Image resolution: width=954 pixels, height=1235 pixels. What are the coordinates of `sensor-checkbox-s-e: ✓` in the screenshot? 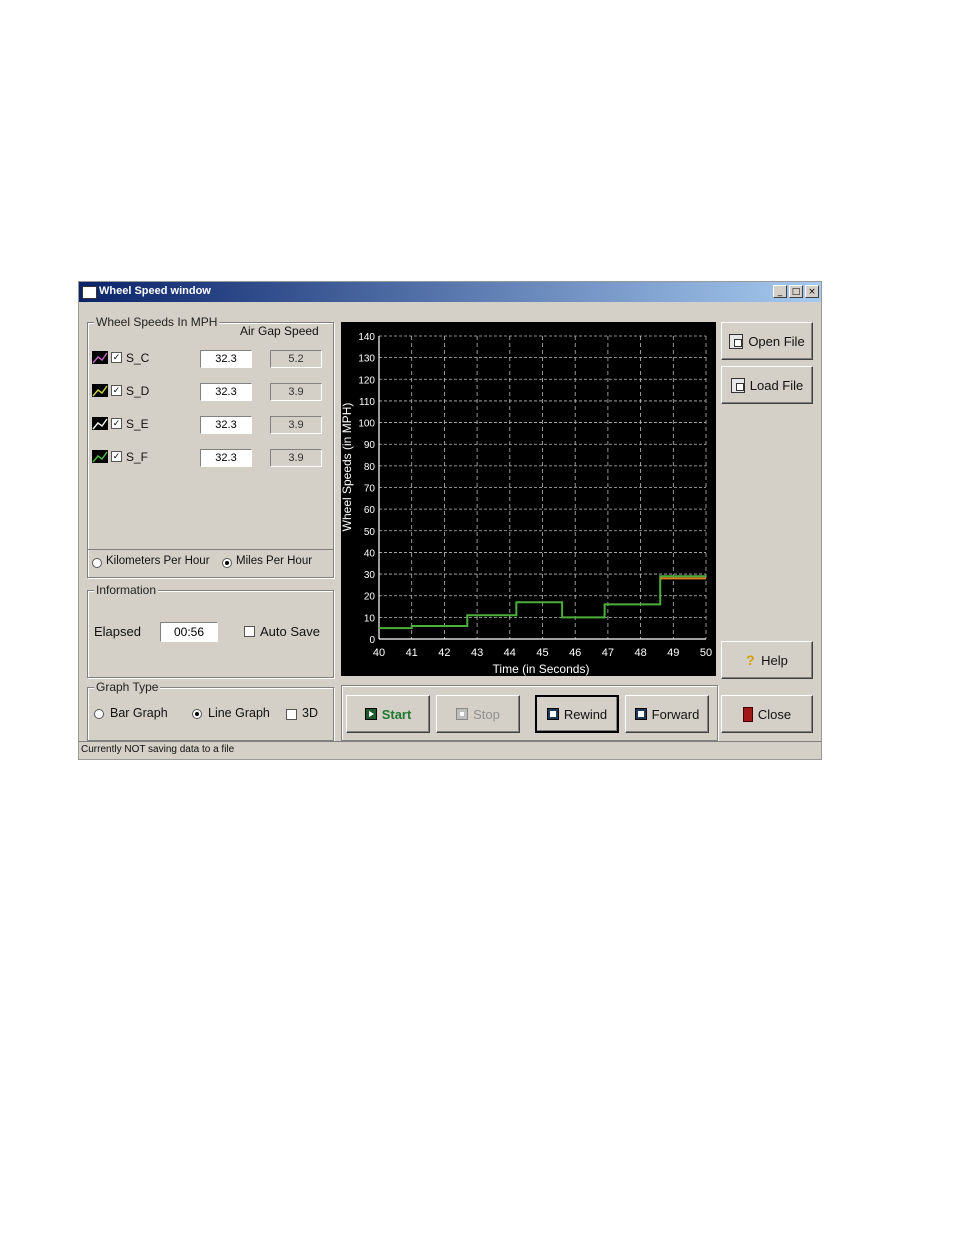 It's located at (116, 423).